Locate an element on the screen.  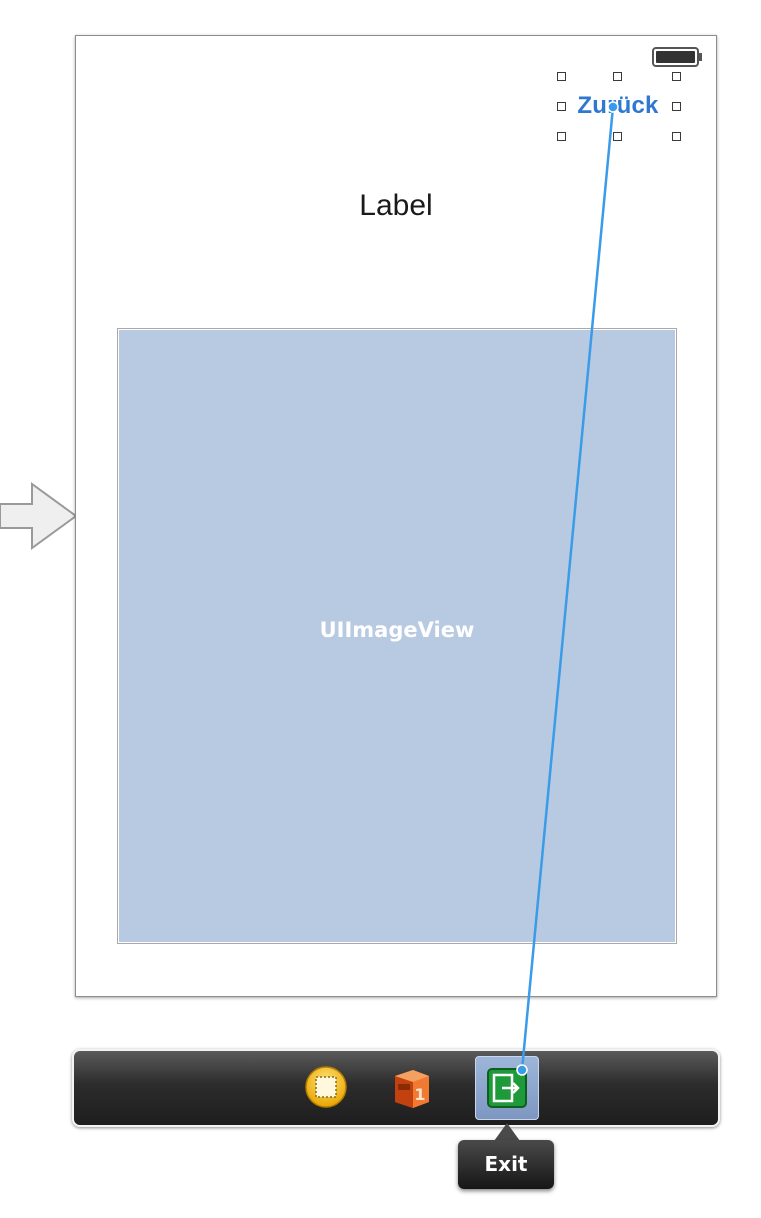
label: Label is located at coordinates (396, 206).